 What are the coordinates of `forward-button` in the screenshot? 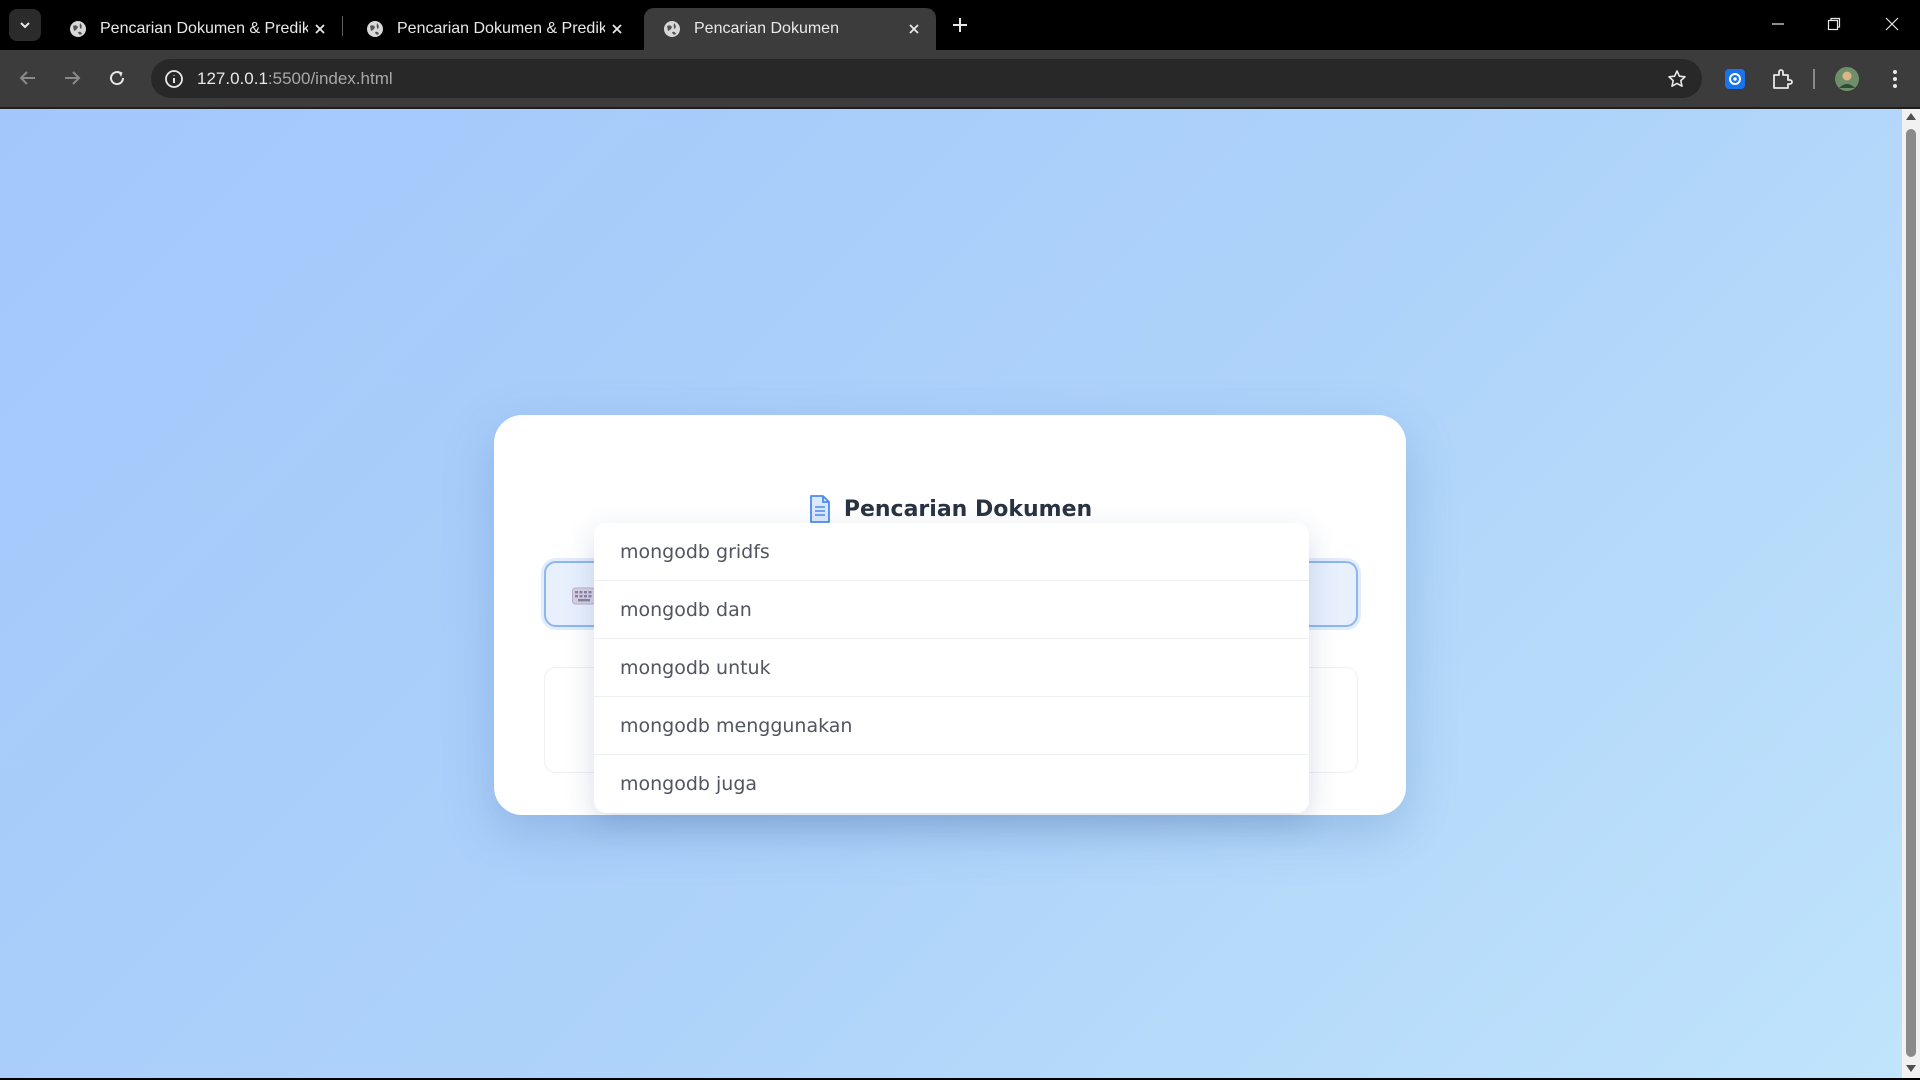 It's located at (72, 78).